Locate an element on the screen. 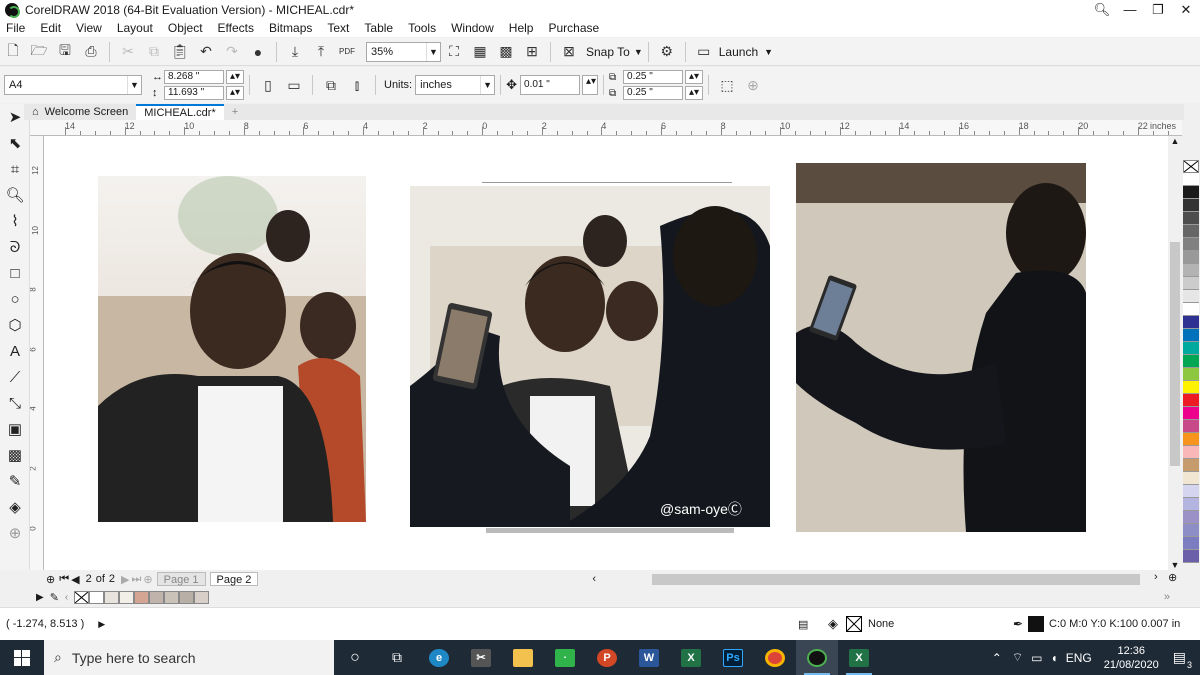 The image size is (1200, 675). nudge-distance-field: 0.01 " is located at coordinates (550, 85).